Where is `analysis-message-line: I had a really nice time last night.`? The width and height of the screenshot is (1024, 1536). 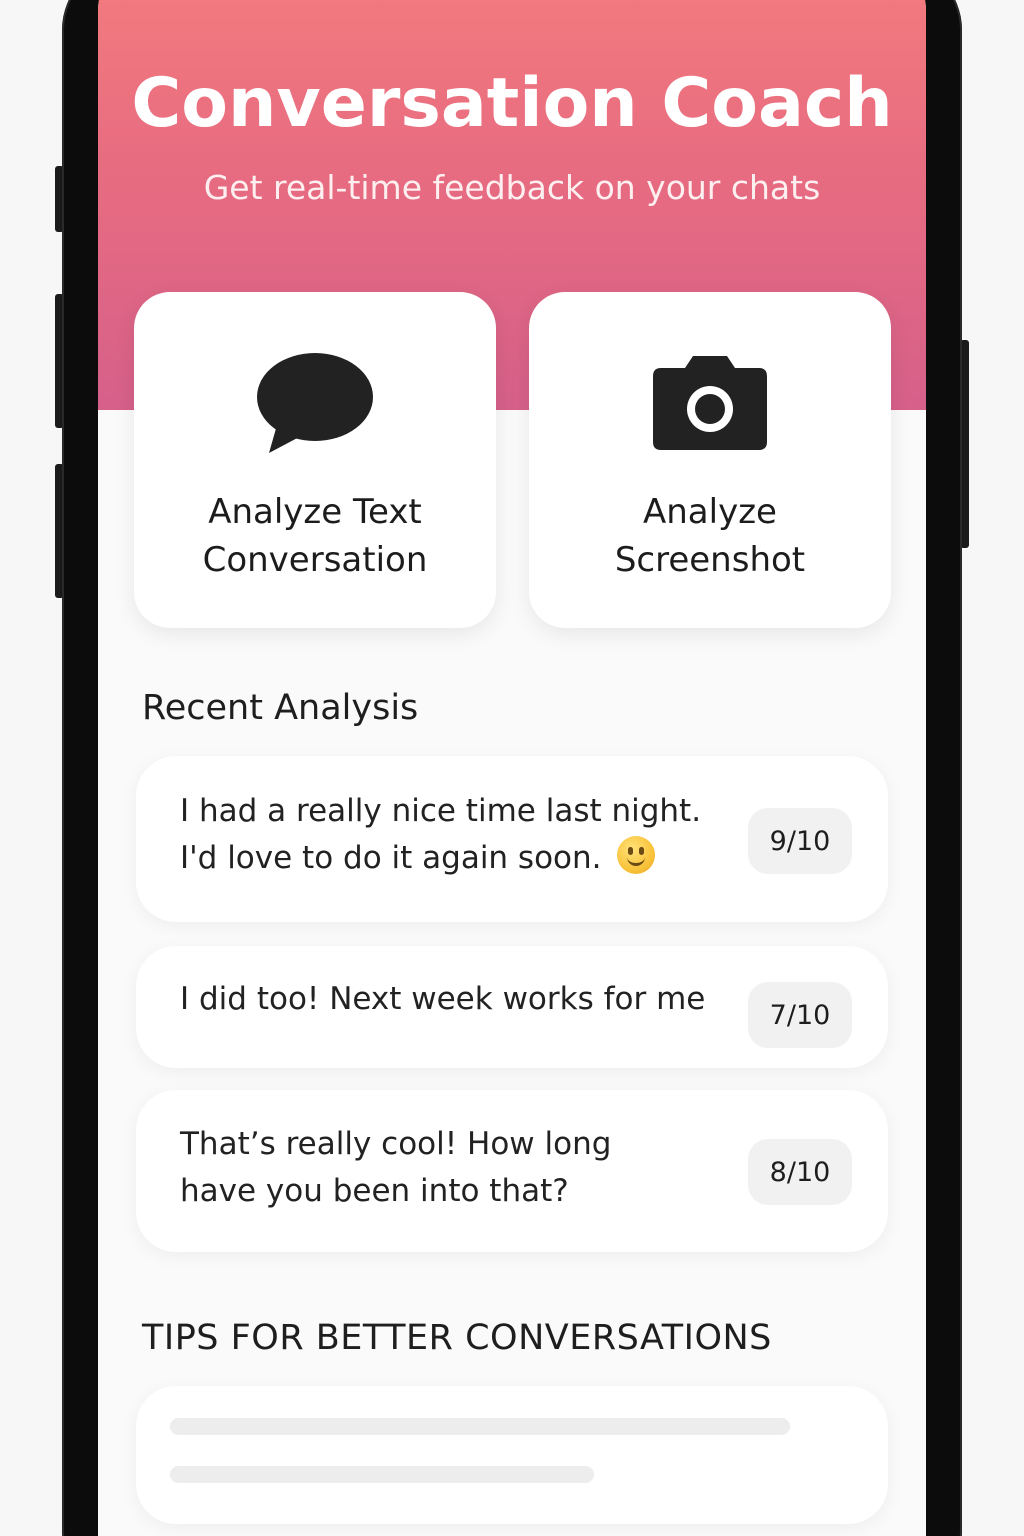 analysis-message-line: I had a really nice time last night. is located at coordinates (441, 811).